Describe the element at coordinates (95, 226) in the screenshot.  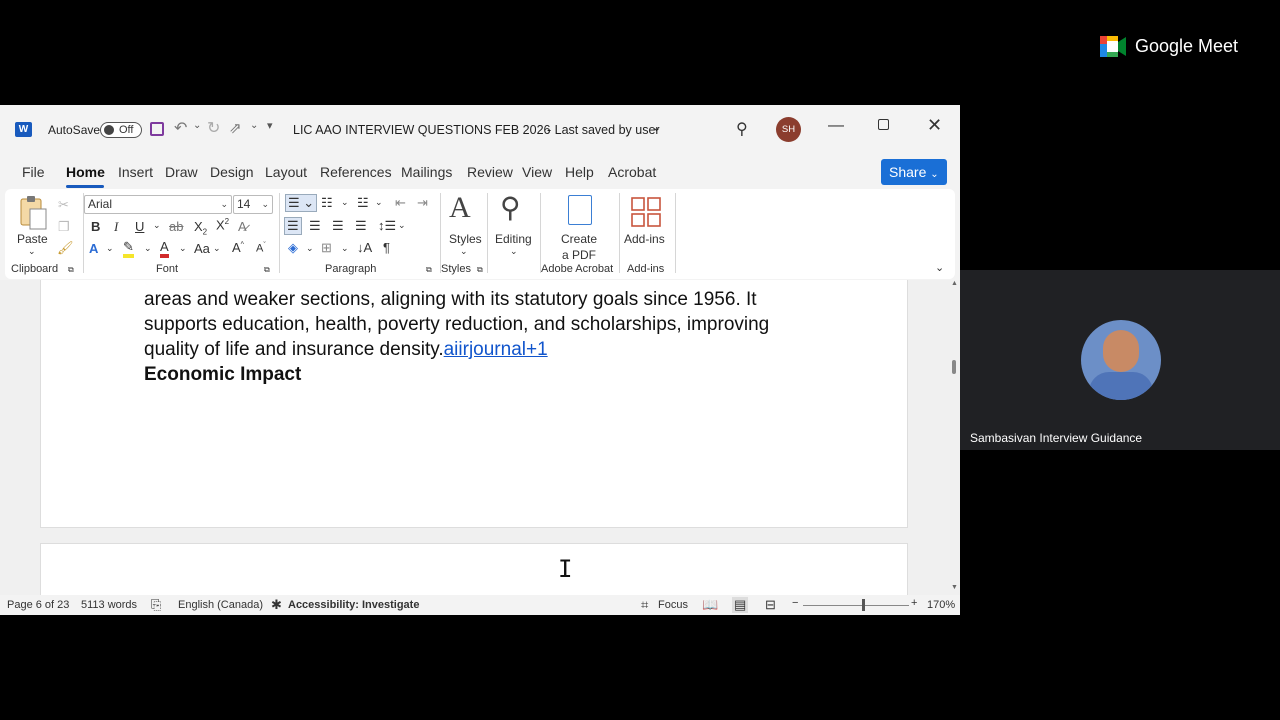
I see `bold-icon: B` at that location.